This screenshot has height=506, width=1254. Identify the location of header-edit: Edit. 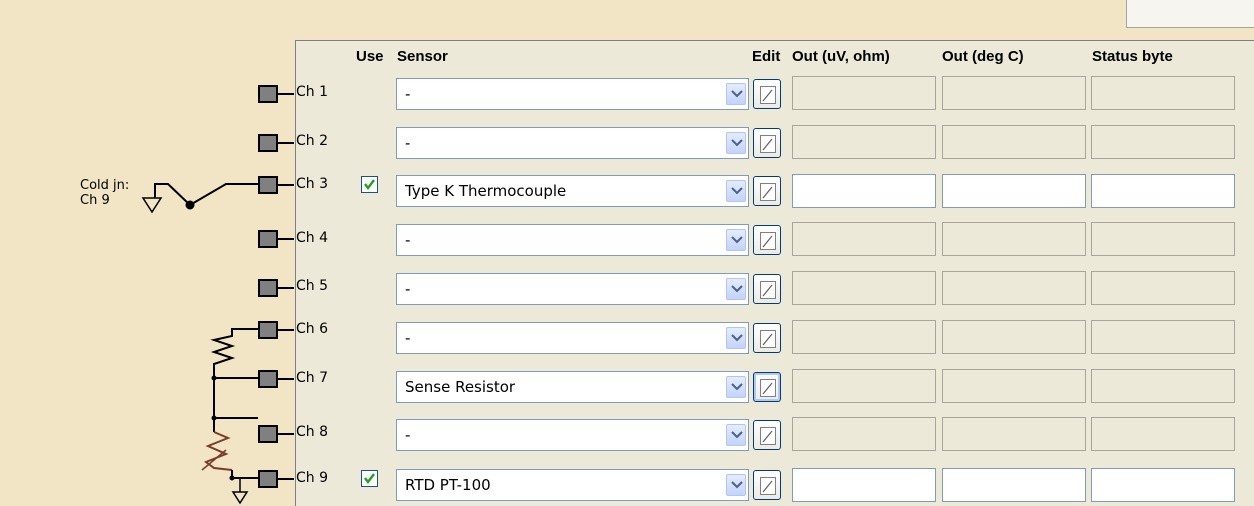
(766, 56).